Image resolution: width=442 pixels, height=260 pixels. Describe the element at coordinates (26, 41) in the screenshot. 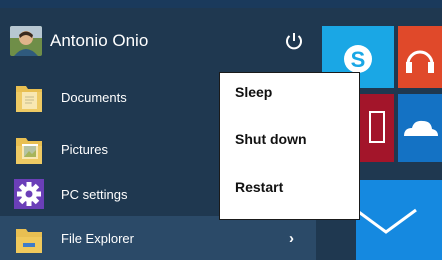

I see `avatar` at that location.